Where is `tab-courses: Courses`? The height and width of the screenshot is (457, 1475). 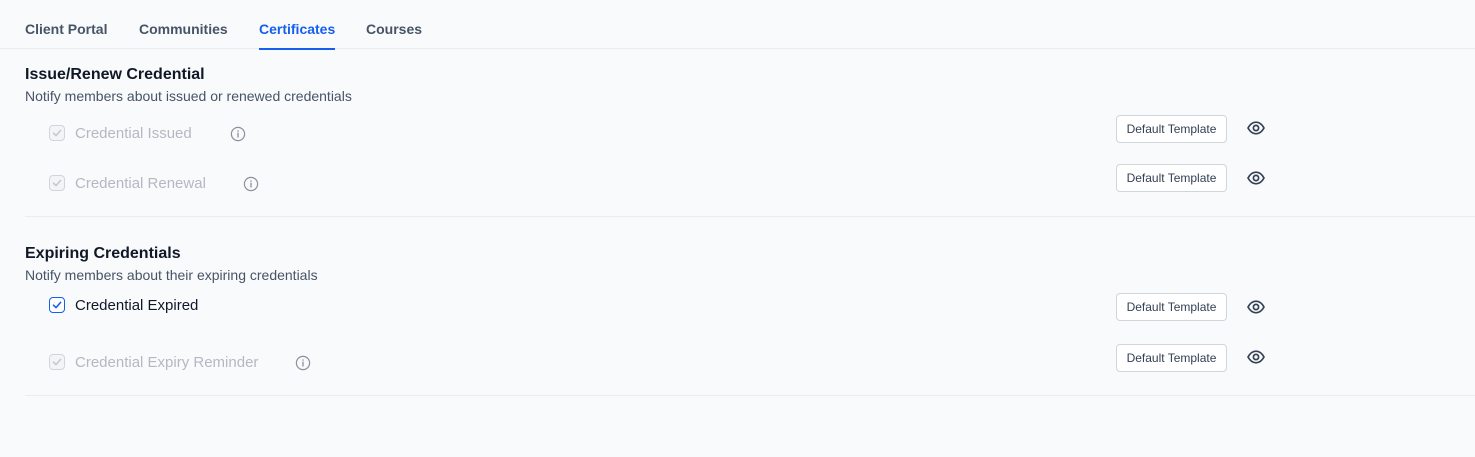 tab-courses: Courses is located at coordinates (394, 24).